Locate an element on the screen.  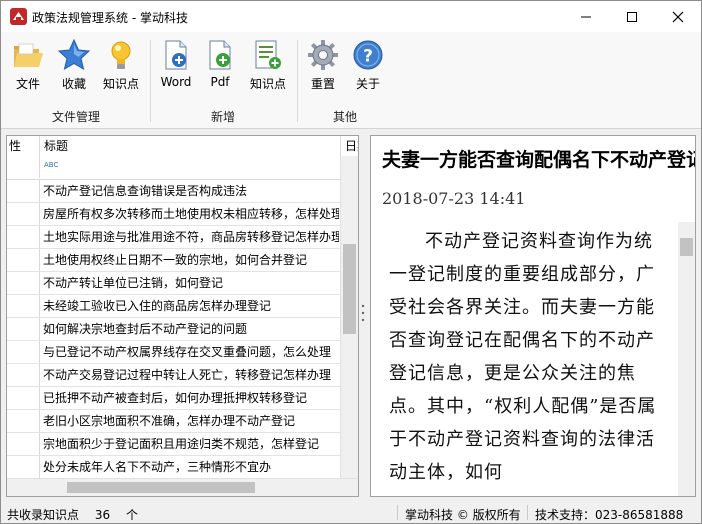
gear-icon is located at coordinates (323, 55).